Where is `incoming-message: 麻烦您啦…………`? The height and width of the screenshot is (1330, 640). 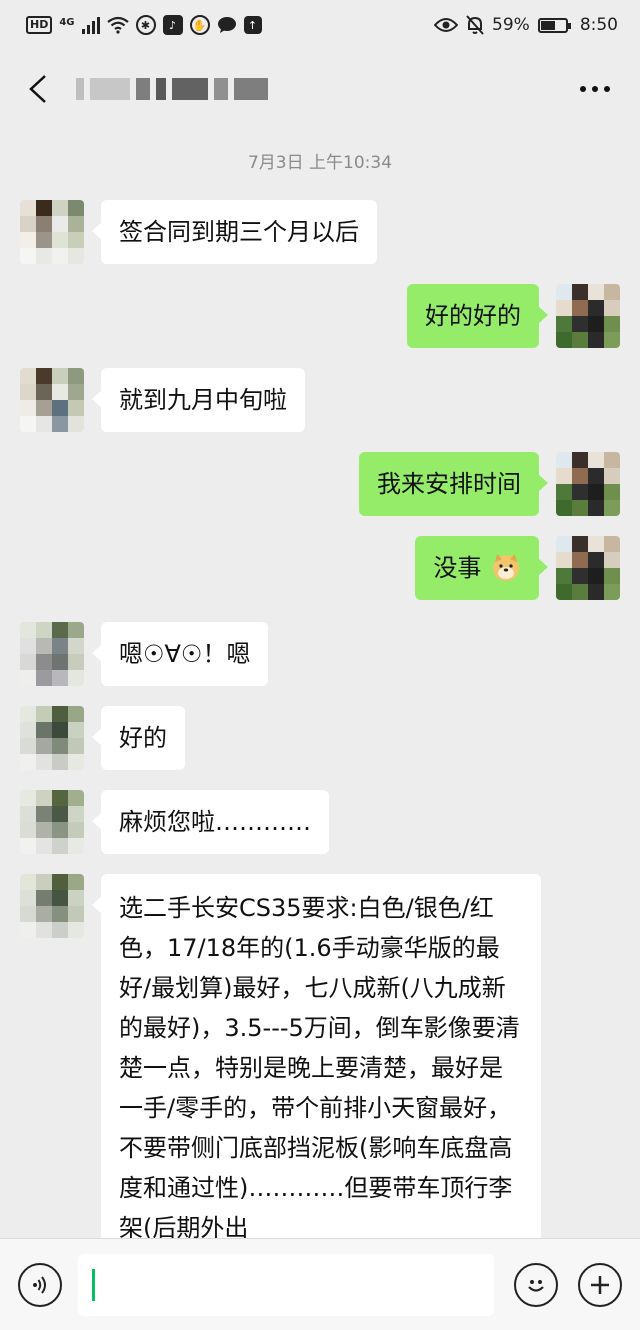
incoming-message: 麻烦您啦………… is located at coordinates (210, 822).